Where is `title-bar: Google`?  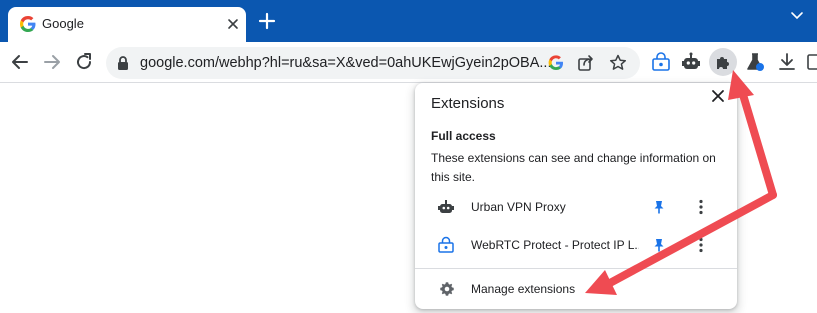
title-bar: Google is located at coordinates (408, 21).